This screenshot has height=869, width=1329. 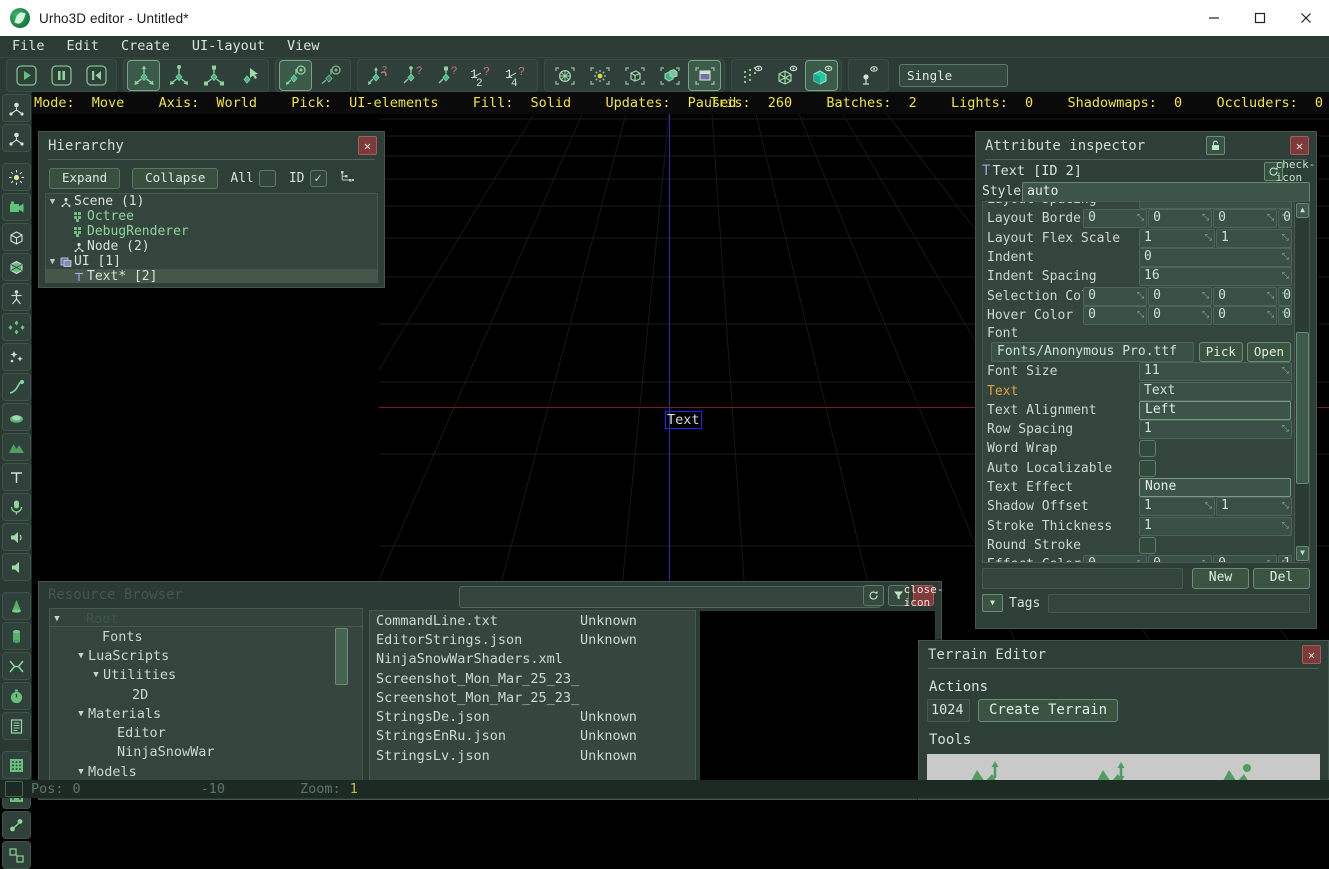 I want to click on pick-zones-icon, so click(x=634, y=75).